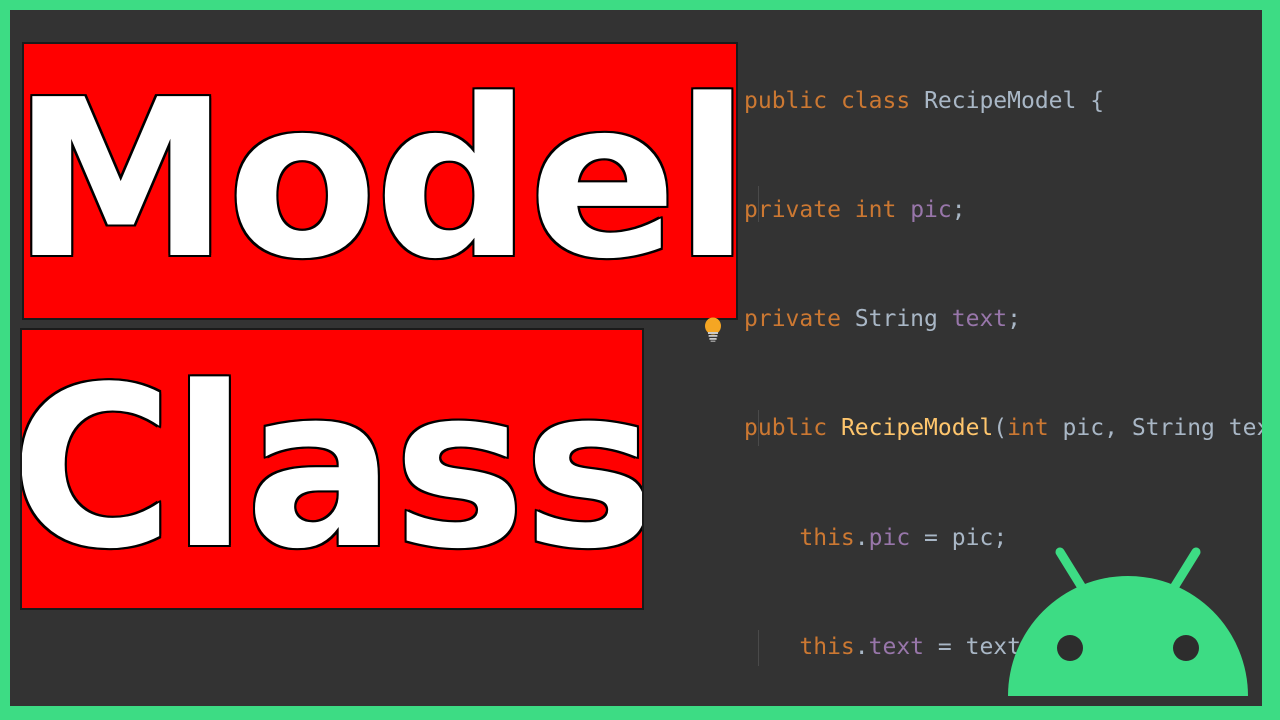  What do you see at coordinates (924, 100) in the screenshot?
I see `code-line-class-decl: public class RecipeModel {` at bounding box center [924, 100].